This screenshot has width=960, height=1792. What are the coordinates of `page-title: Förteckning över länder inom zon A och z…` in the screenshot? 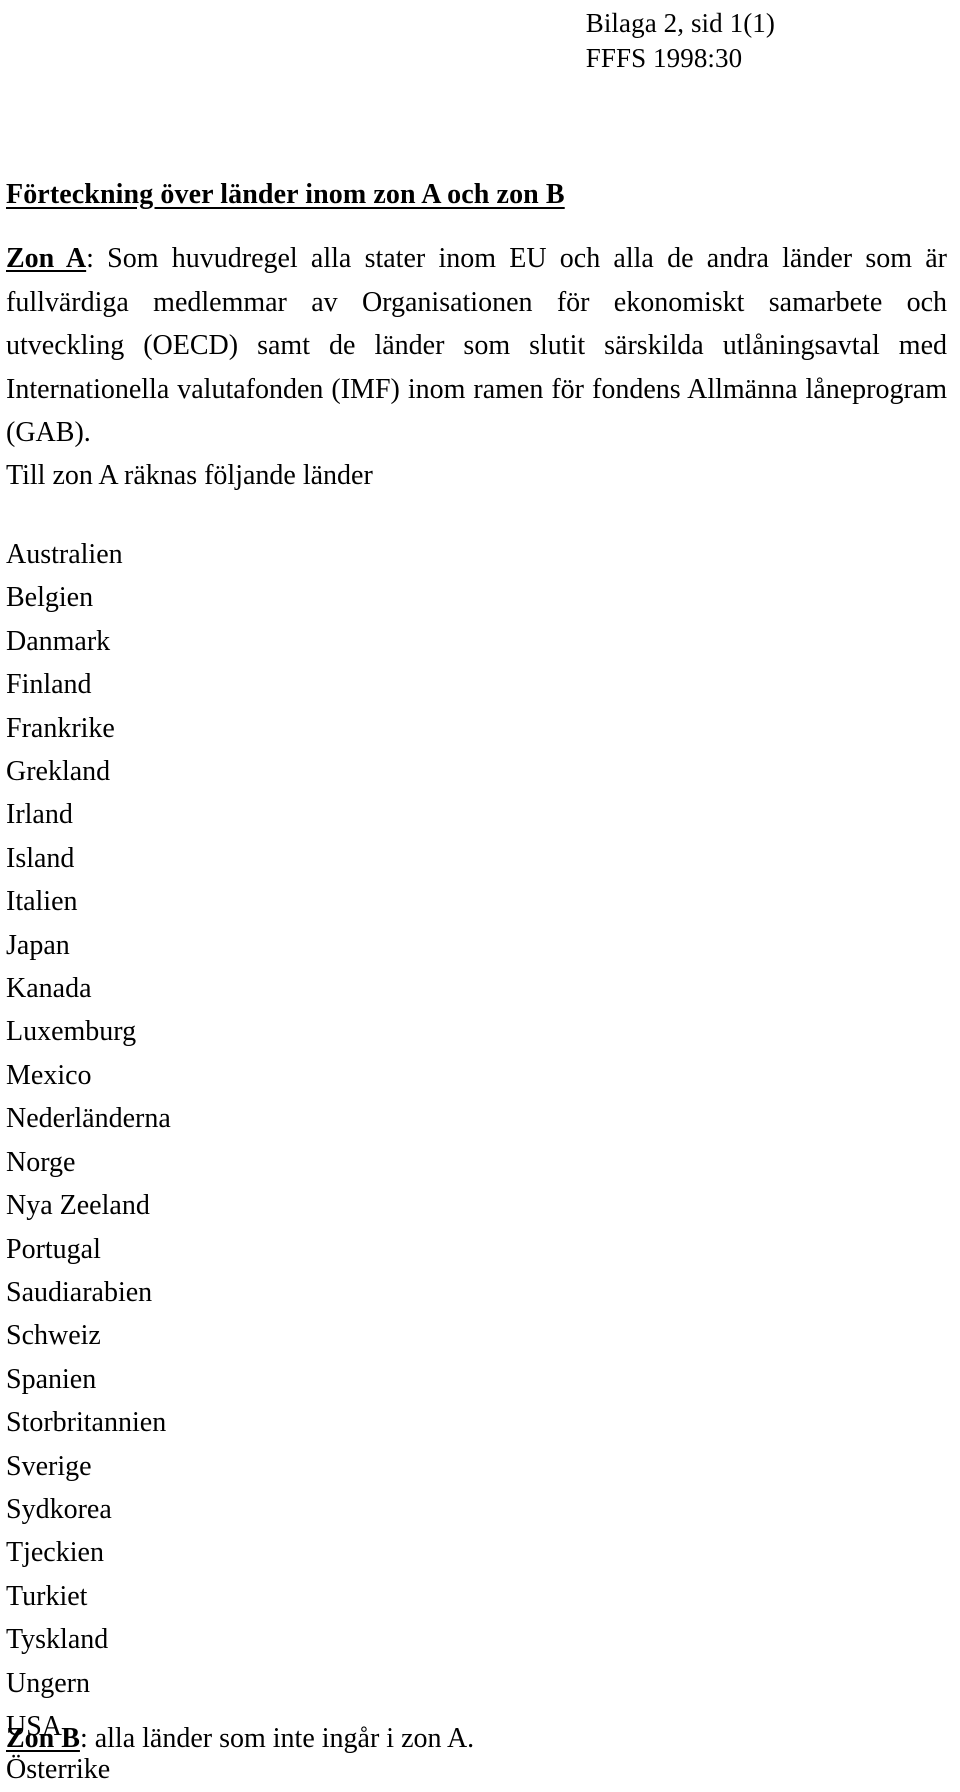 It's located at (285, 194).